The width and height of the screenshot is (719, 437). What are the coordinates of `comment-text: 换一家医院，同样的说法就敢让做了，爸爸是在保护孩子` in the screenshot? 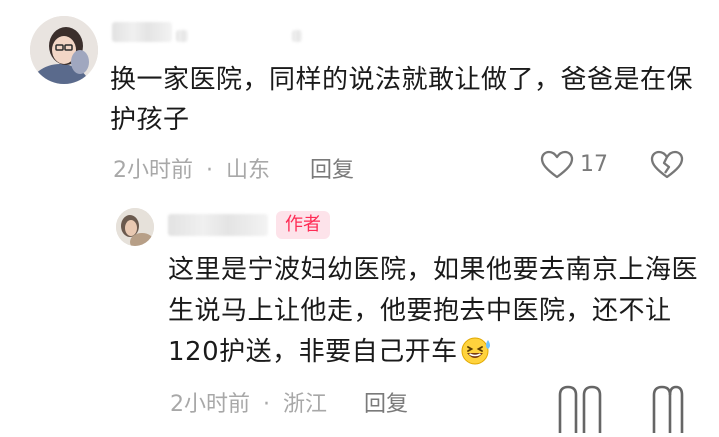 It's located at (402, 100).